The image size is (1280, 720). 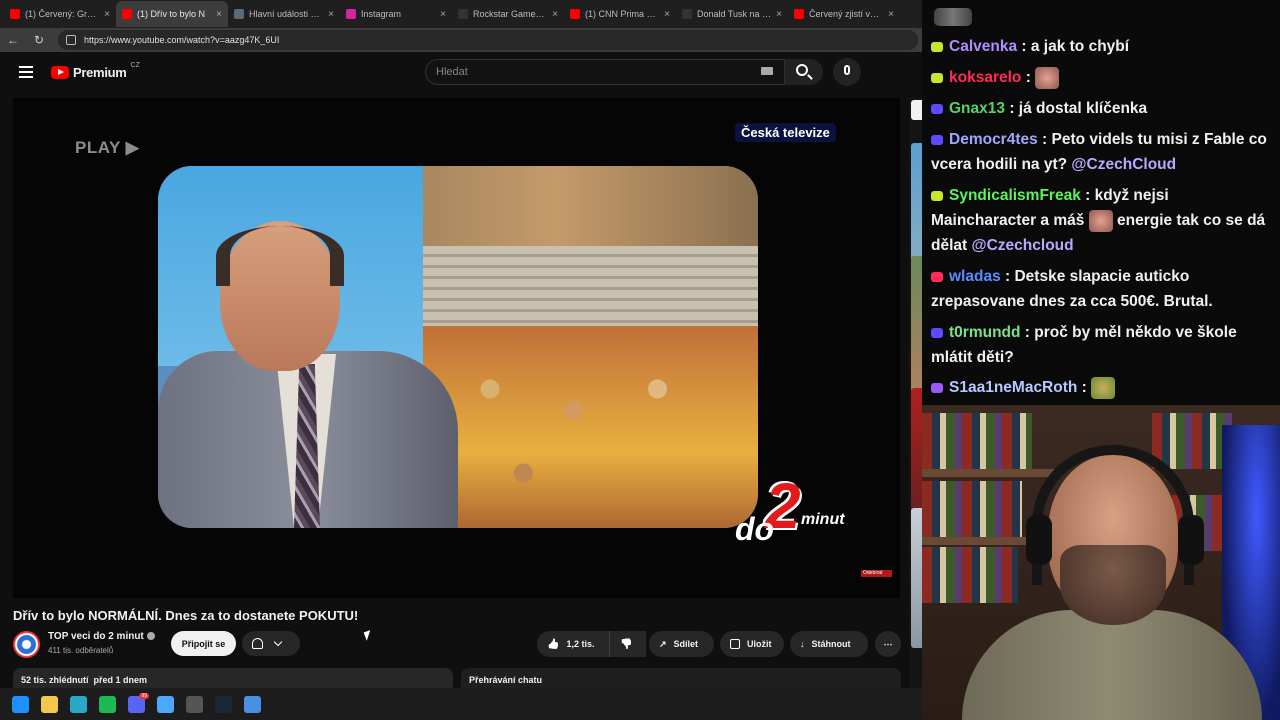 I want to click on site-info-icon, so click(x=71, y=40).